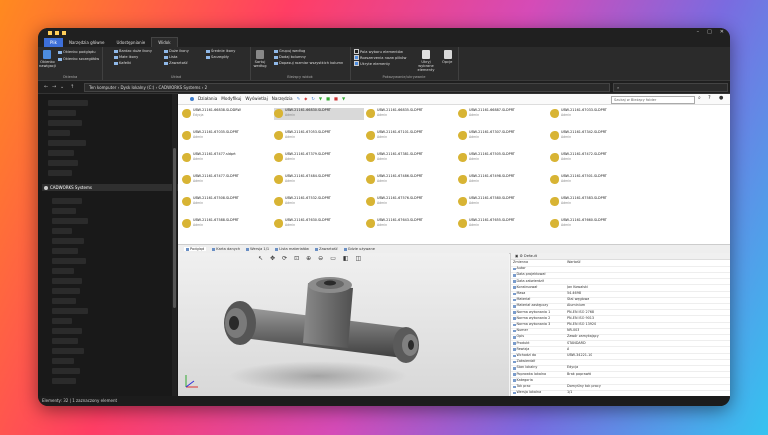  Describe the element at coordinates (290, 57) in the screenshot. I see `add-columns-button: Dodaj kolumny` at that location.